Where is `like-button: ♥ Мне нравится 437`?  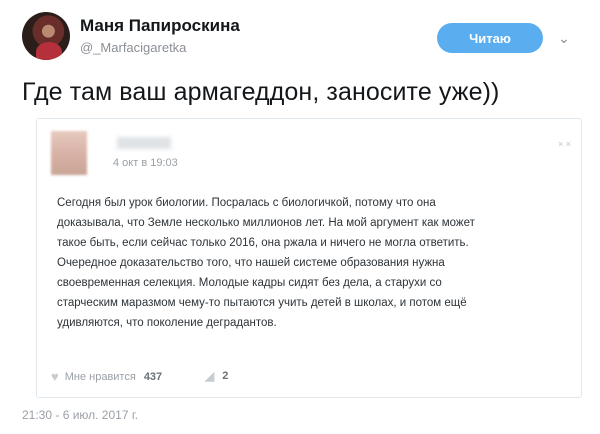
like-button: ♥ Мне нравится 437 is located at coordinates (106, 376).